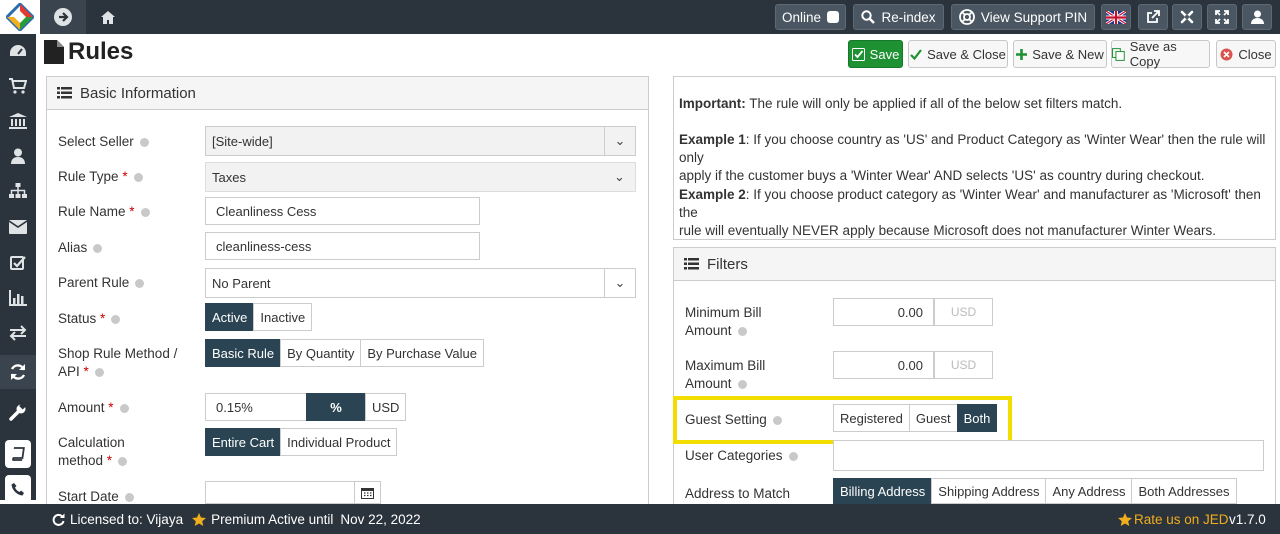 The image size is (1280, 534). What do you see at coordinates (18, 156) in the screenshot?
I see `sidebar-item-users` at bounding box center [18, 156].